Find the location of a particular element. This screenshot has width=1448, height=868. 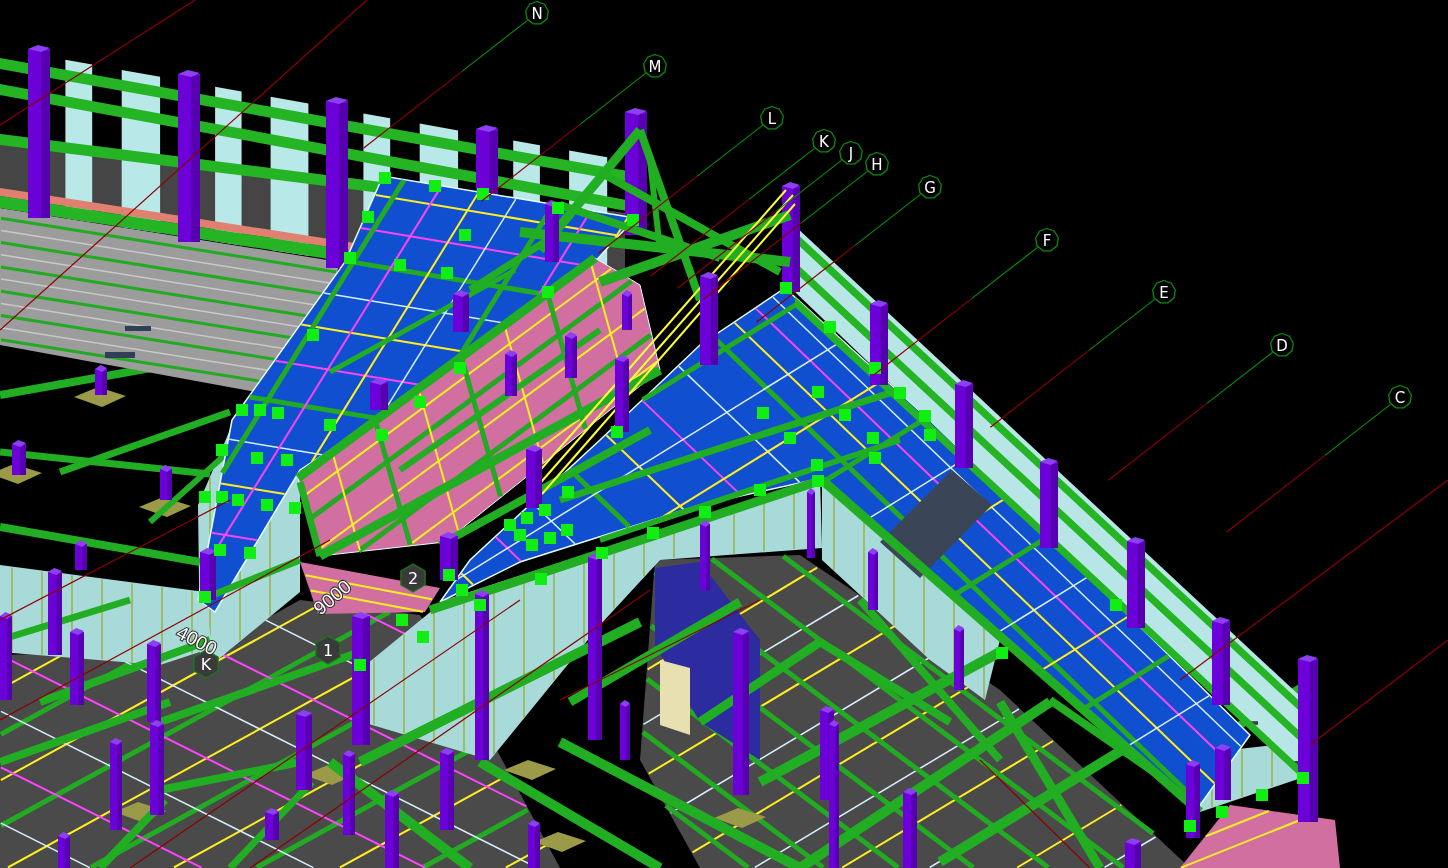

grid-bubble: N is located at coordinates (537, 12).